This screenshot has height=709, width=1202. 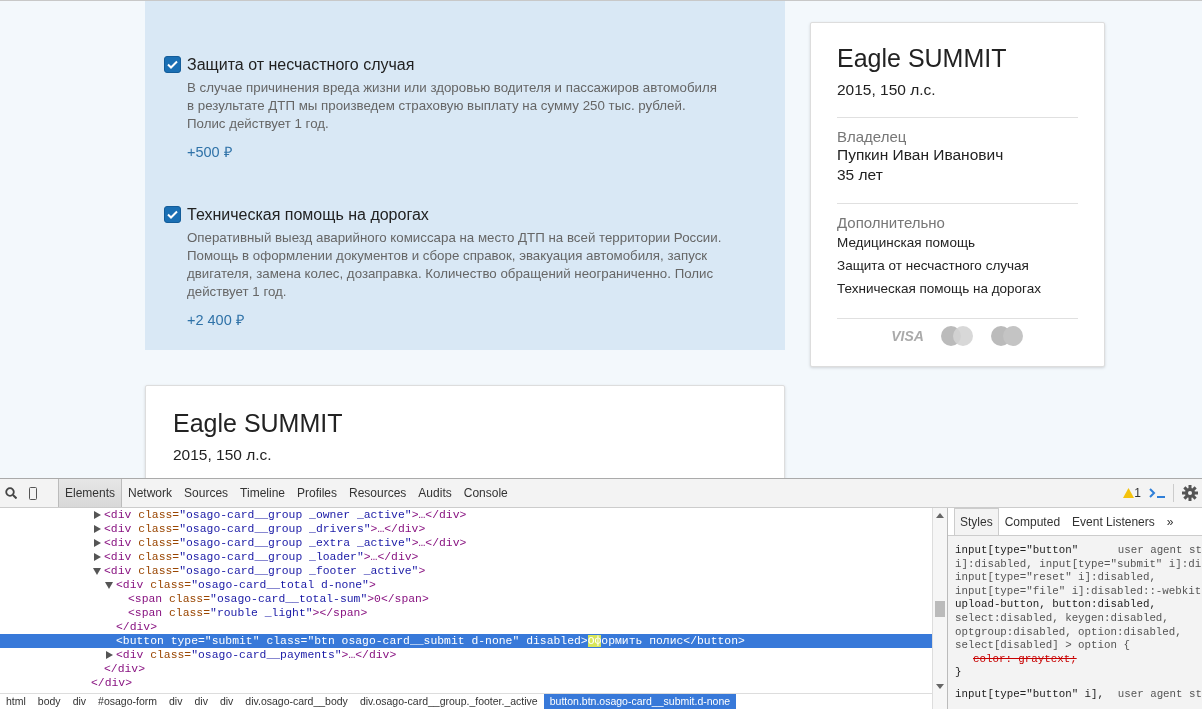 What do you see at coordinates (466, 585) in the screenshot?
I see `dom-node-line: <div class="osago-card__total d-none">` at bounding box center [466, 585].